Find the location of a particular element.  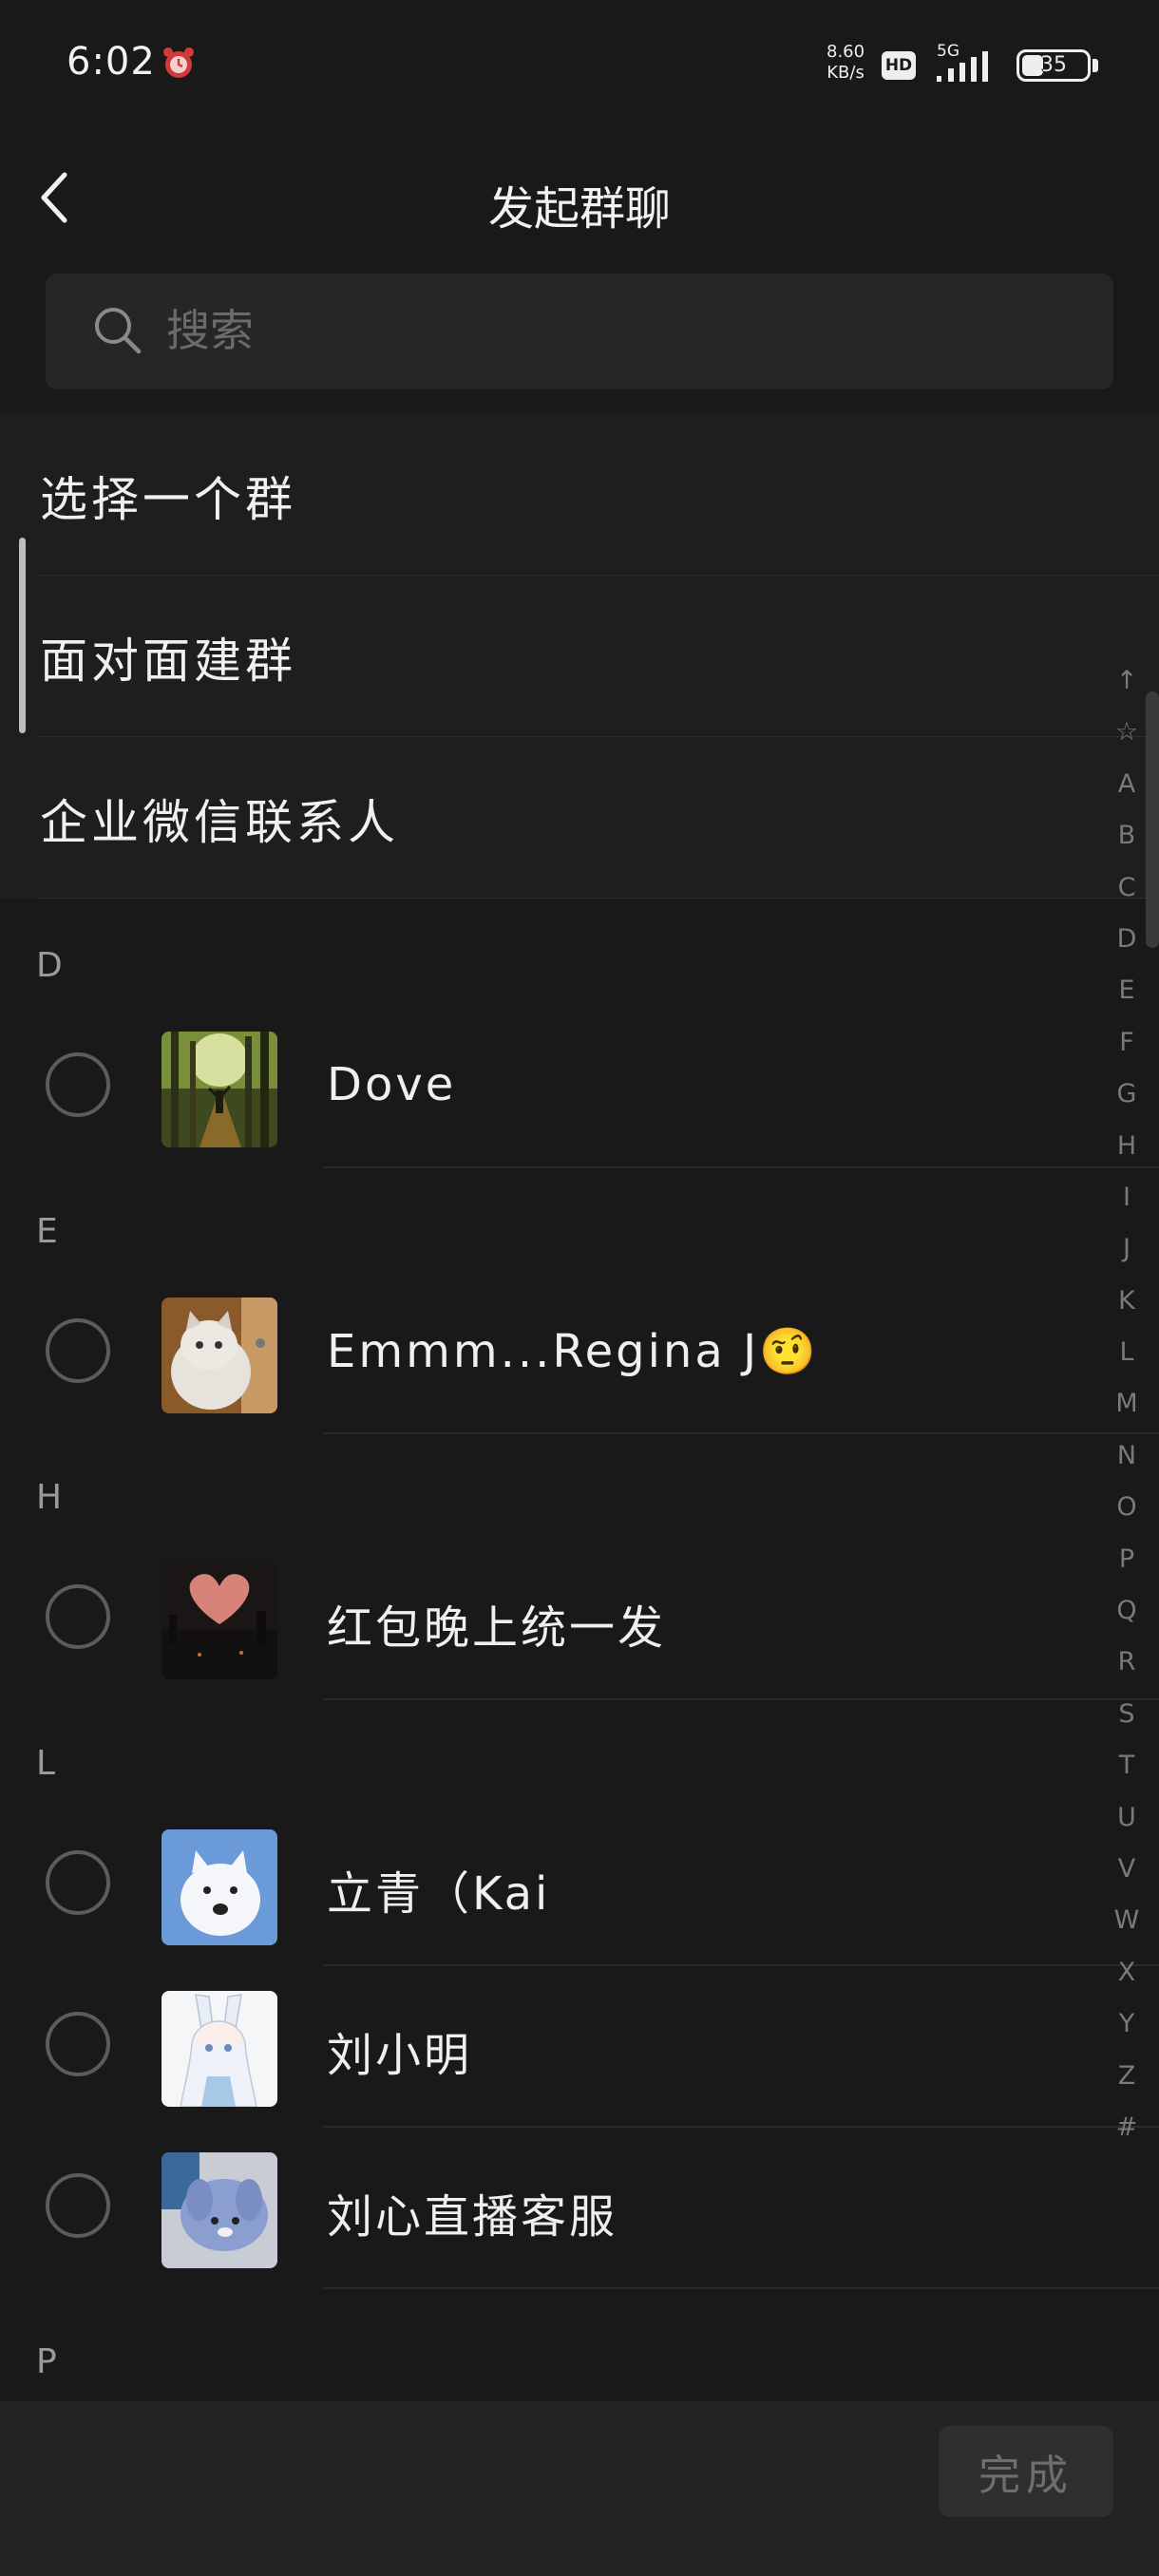

index-letter: N is located at coordinates (1127, 1456).